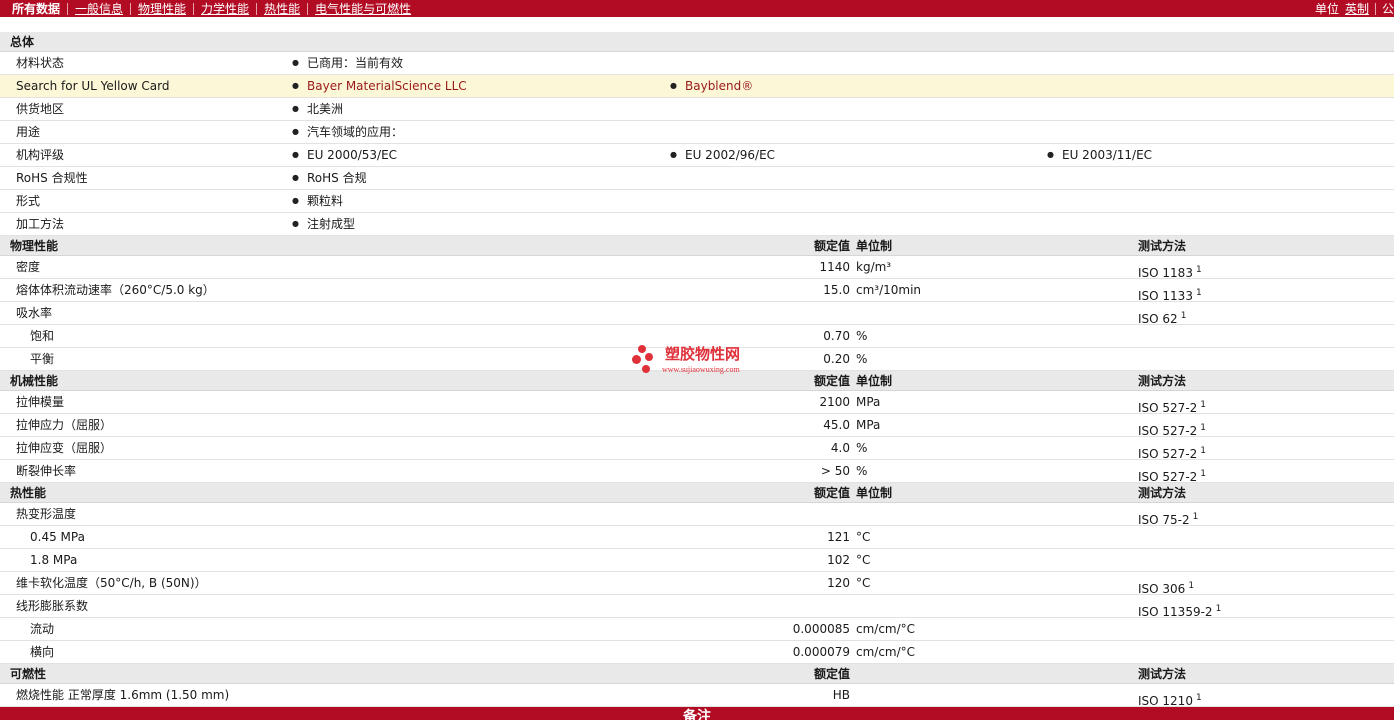 This screenshot has width=1394, height=720. Describe the element at coordinates (697, 426) in the screenshot. I see `table-row: 拉伸应力（屈服） 45.0 MPa ISO 527-2 1` at that location.